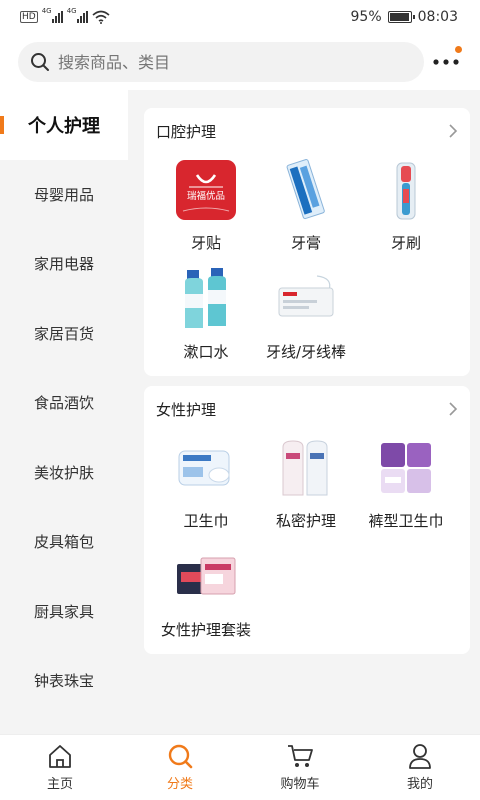 The image size is (480, 800). Describe the element at coordinates (306, 352) in the screenshot. I see `subcategory-label: 牙线/牙线棒` at that location.